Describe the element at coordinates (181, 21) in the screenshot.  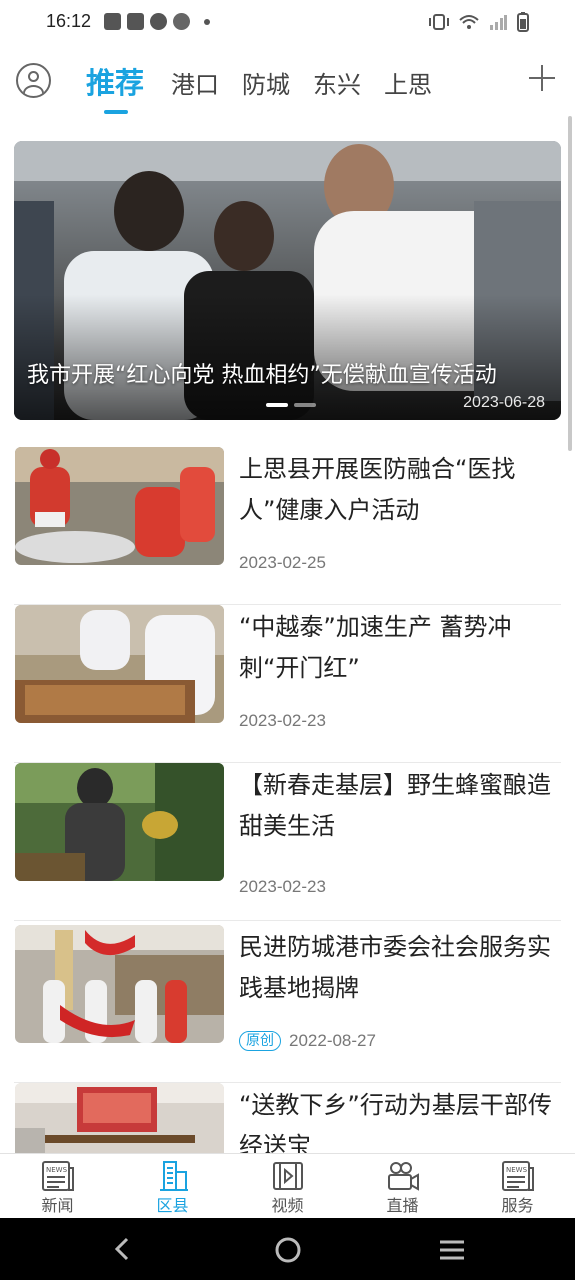
I see `shield-icon` at that location.